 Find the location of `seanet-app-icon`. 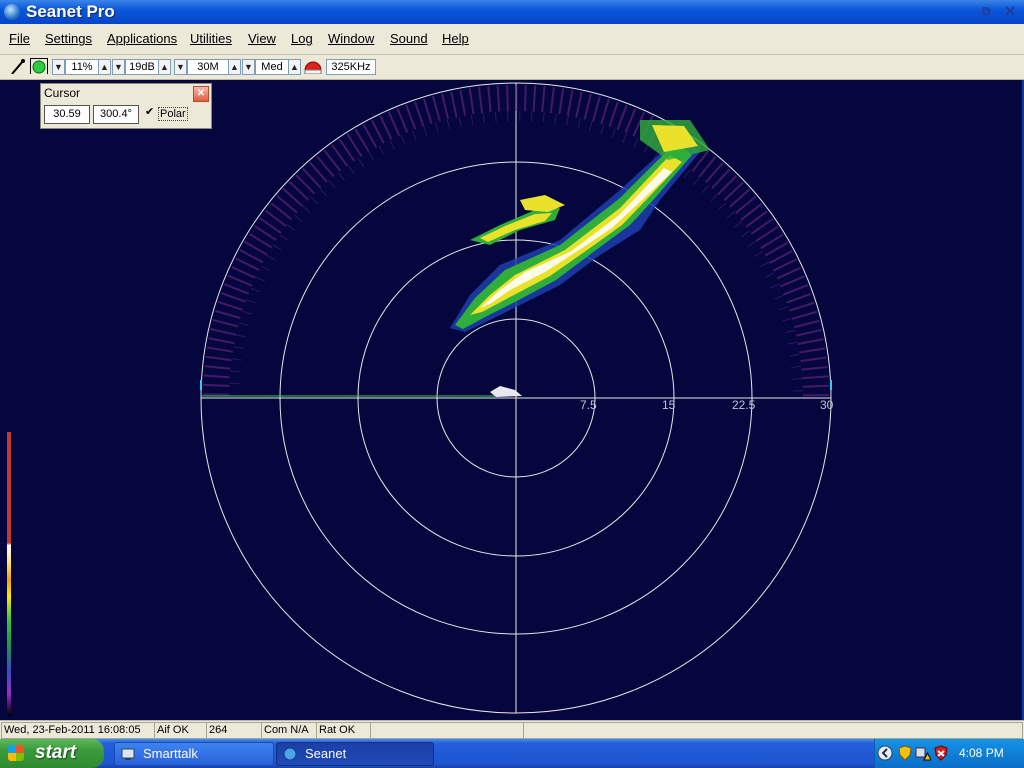

seanet-app-icon is located at coordinates (12, 12).